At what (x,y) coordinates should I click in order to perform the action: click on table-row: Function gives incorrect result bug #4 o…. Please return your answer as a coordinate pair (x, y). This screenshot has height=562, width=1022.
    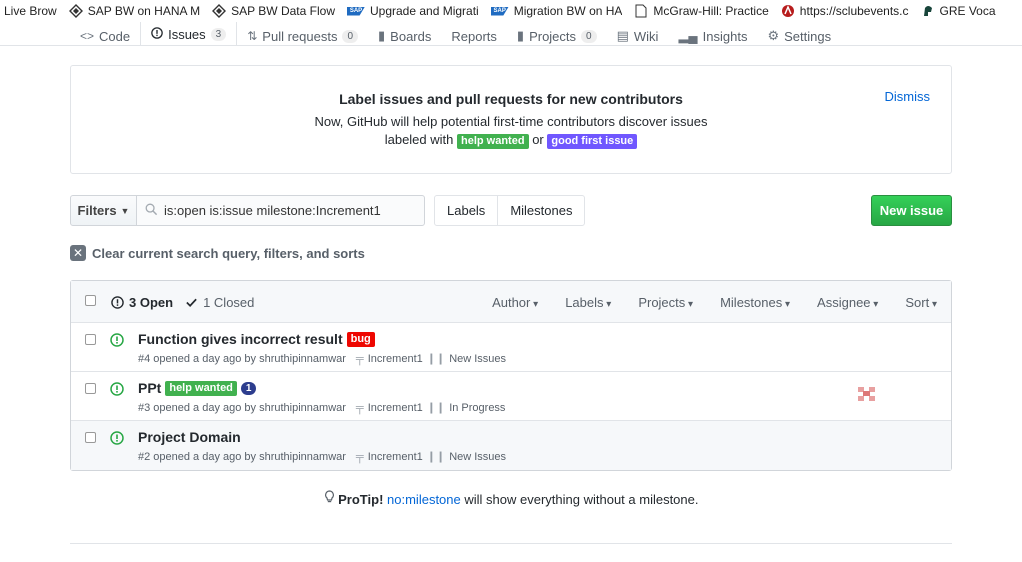
    Looking at the image, I should click on (511, 347).